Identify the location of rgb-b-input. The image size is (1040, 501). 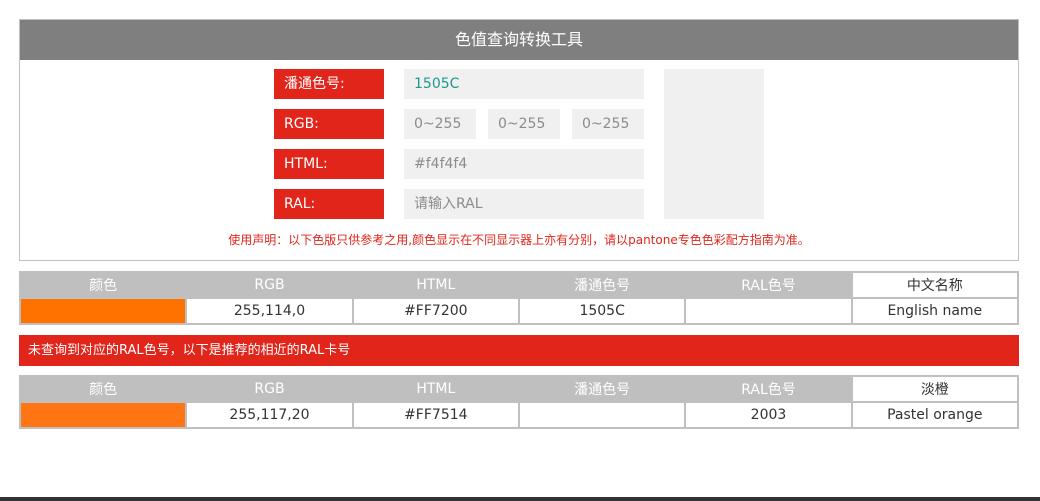
(608, 124).